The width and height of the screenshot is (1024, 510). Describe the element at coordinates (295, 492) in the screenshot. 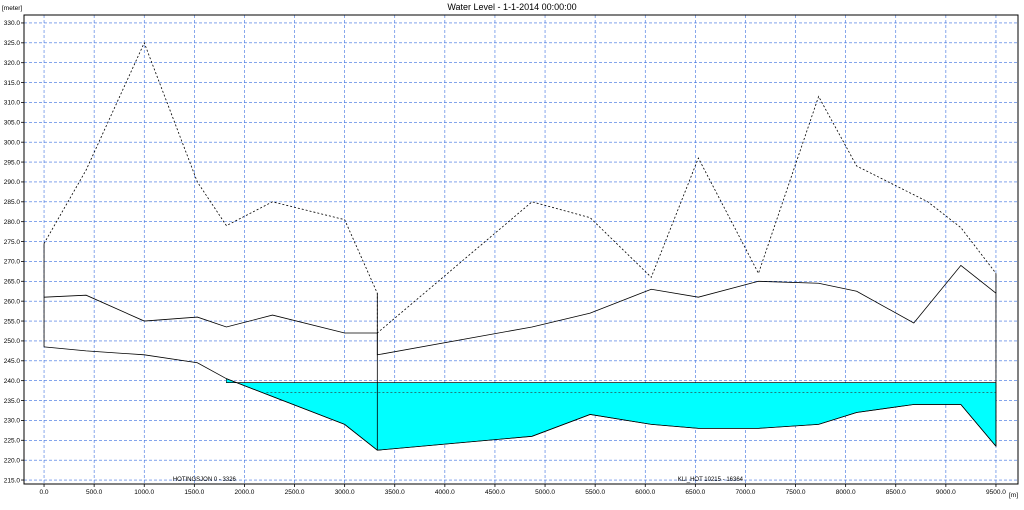

I see `x-tick-label: 2500.0` at that location.